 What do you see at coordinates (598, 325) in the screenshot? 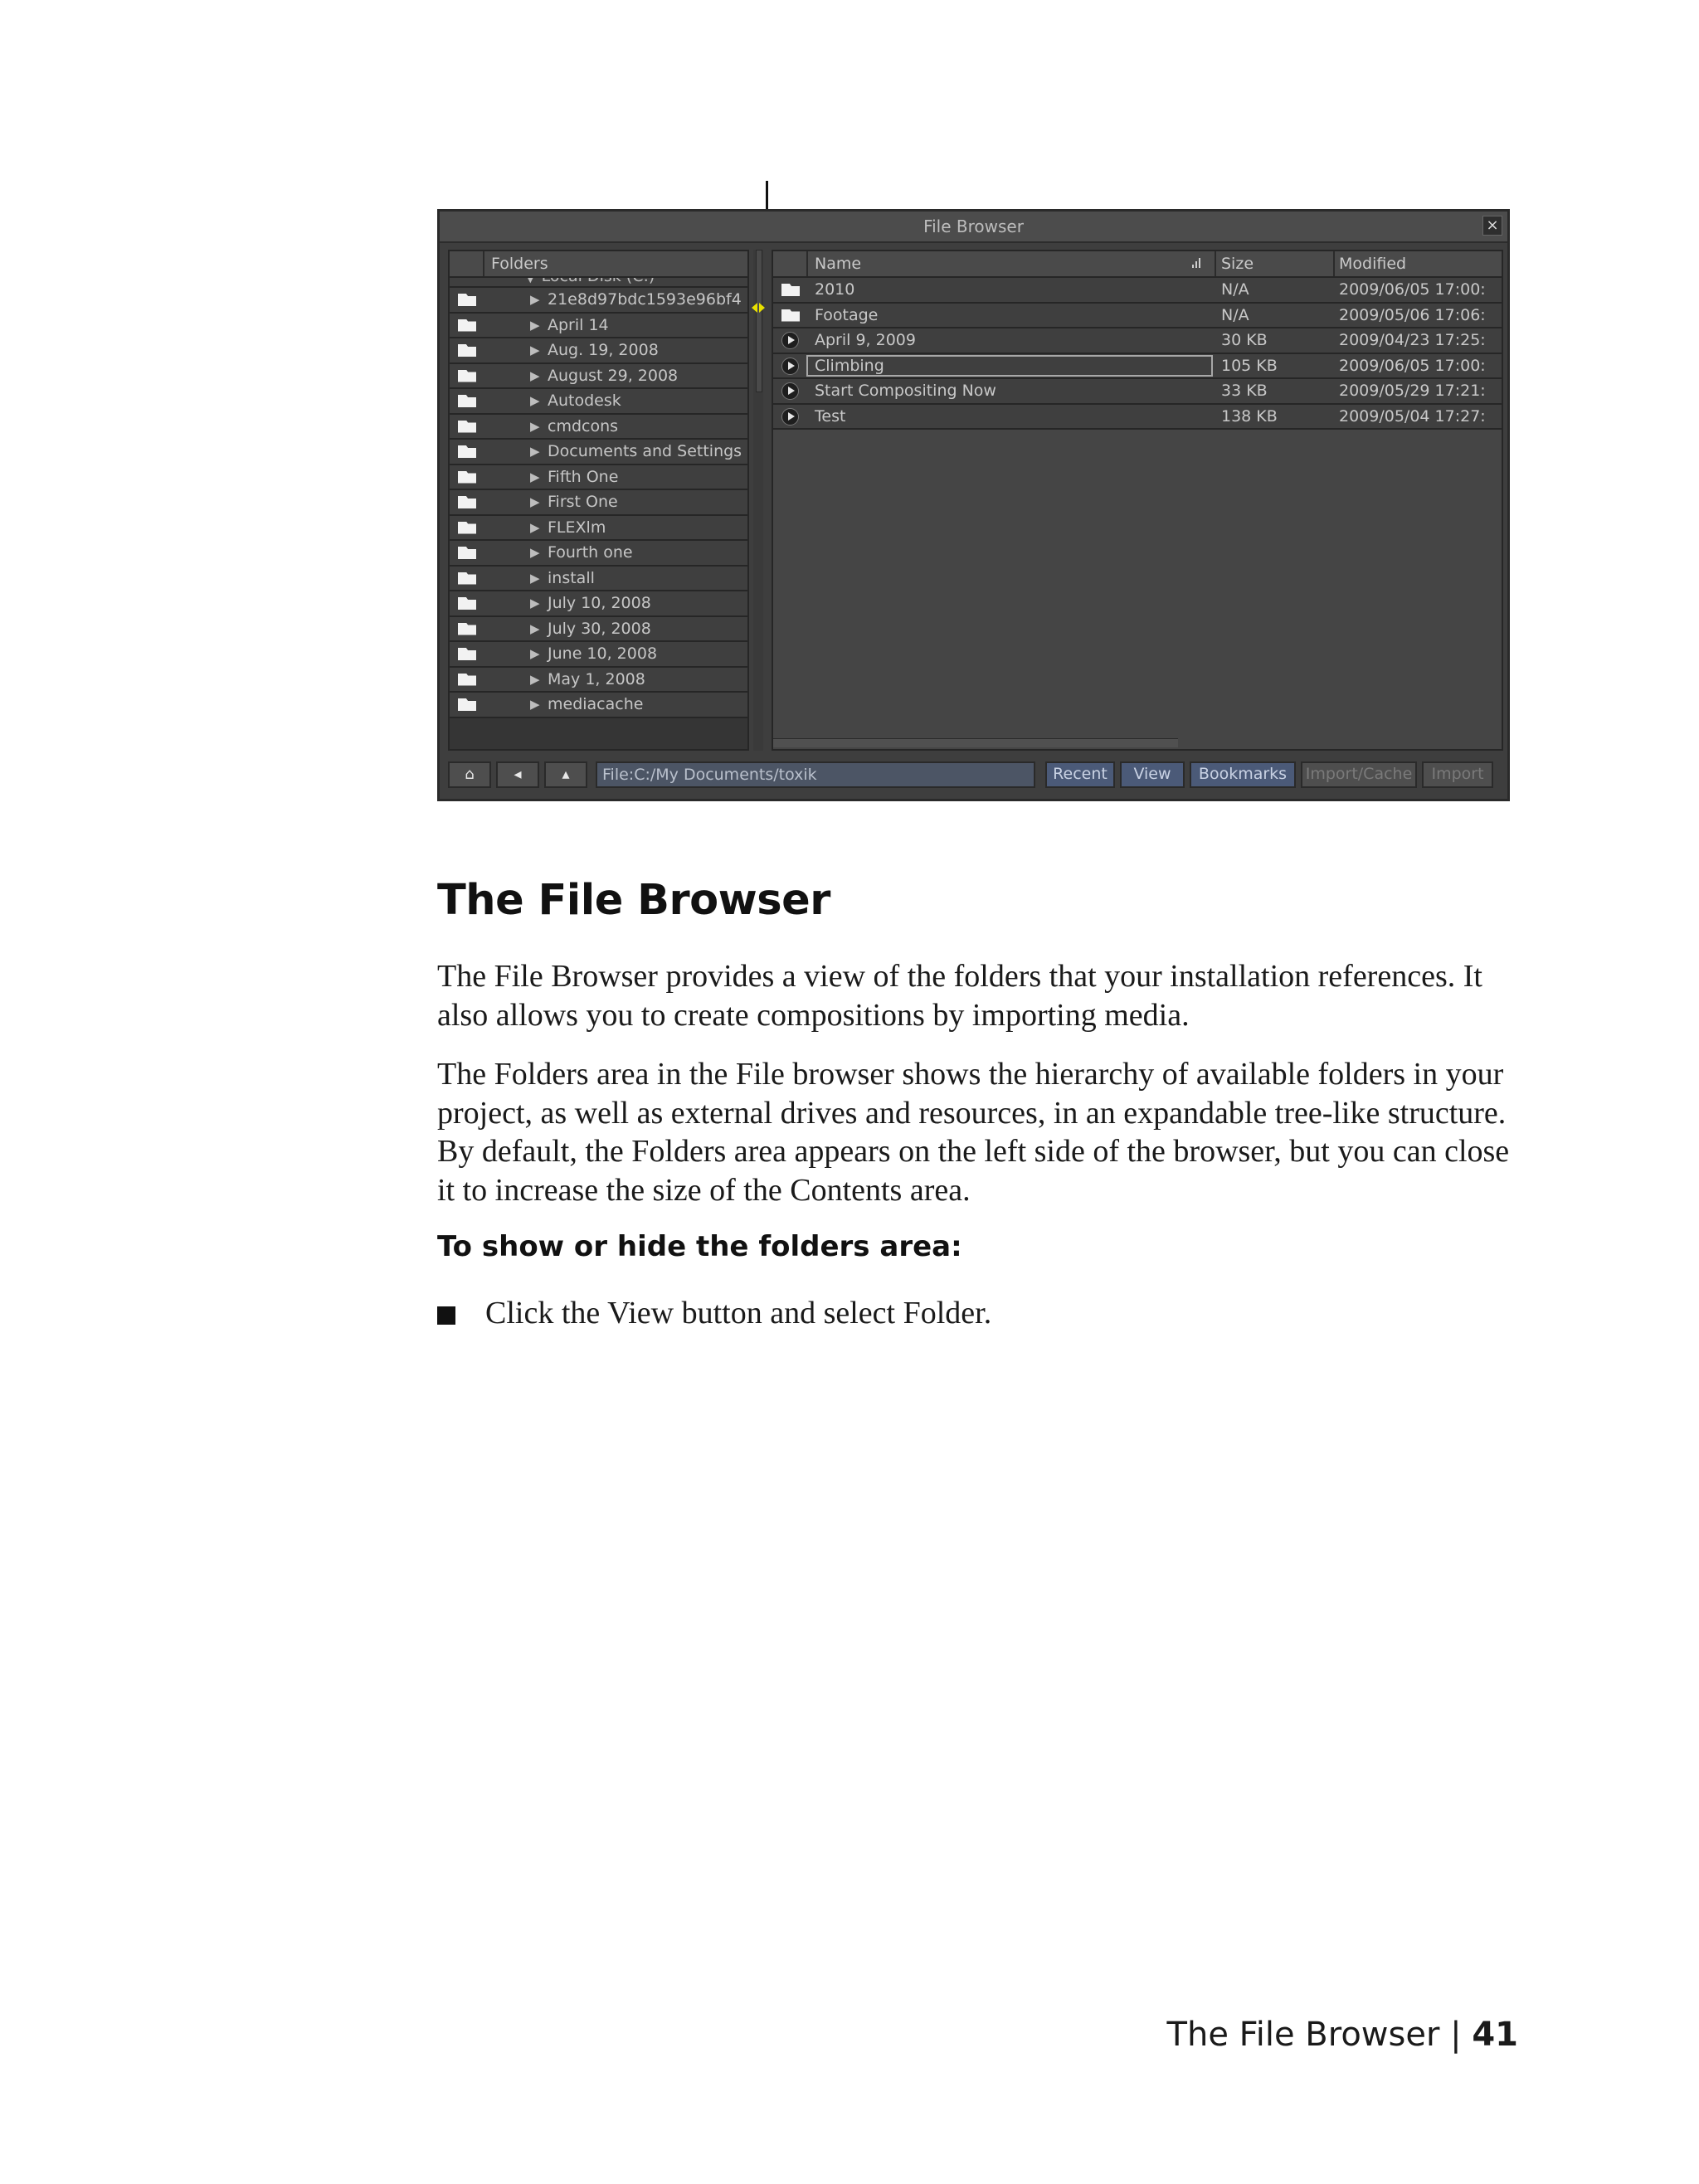
I see `folder-tree-item: ▶ April 14` at bounding box center [598, 325].